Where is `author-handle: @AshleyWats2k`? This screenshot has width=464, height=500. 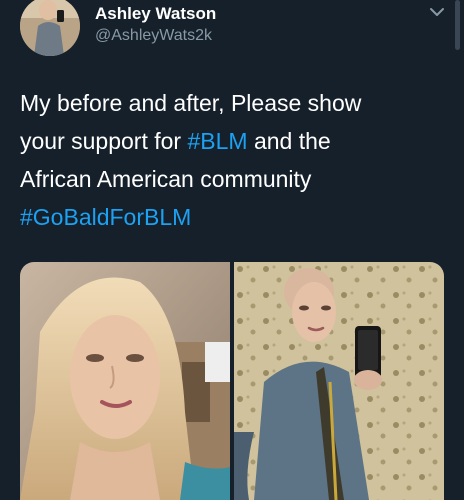 author-handle: @AshleyWats2k is located at coordinates (153, 36).